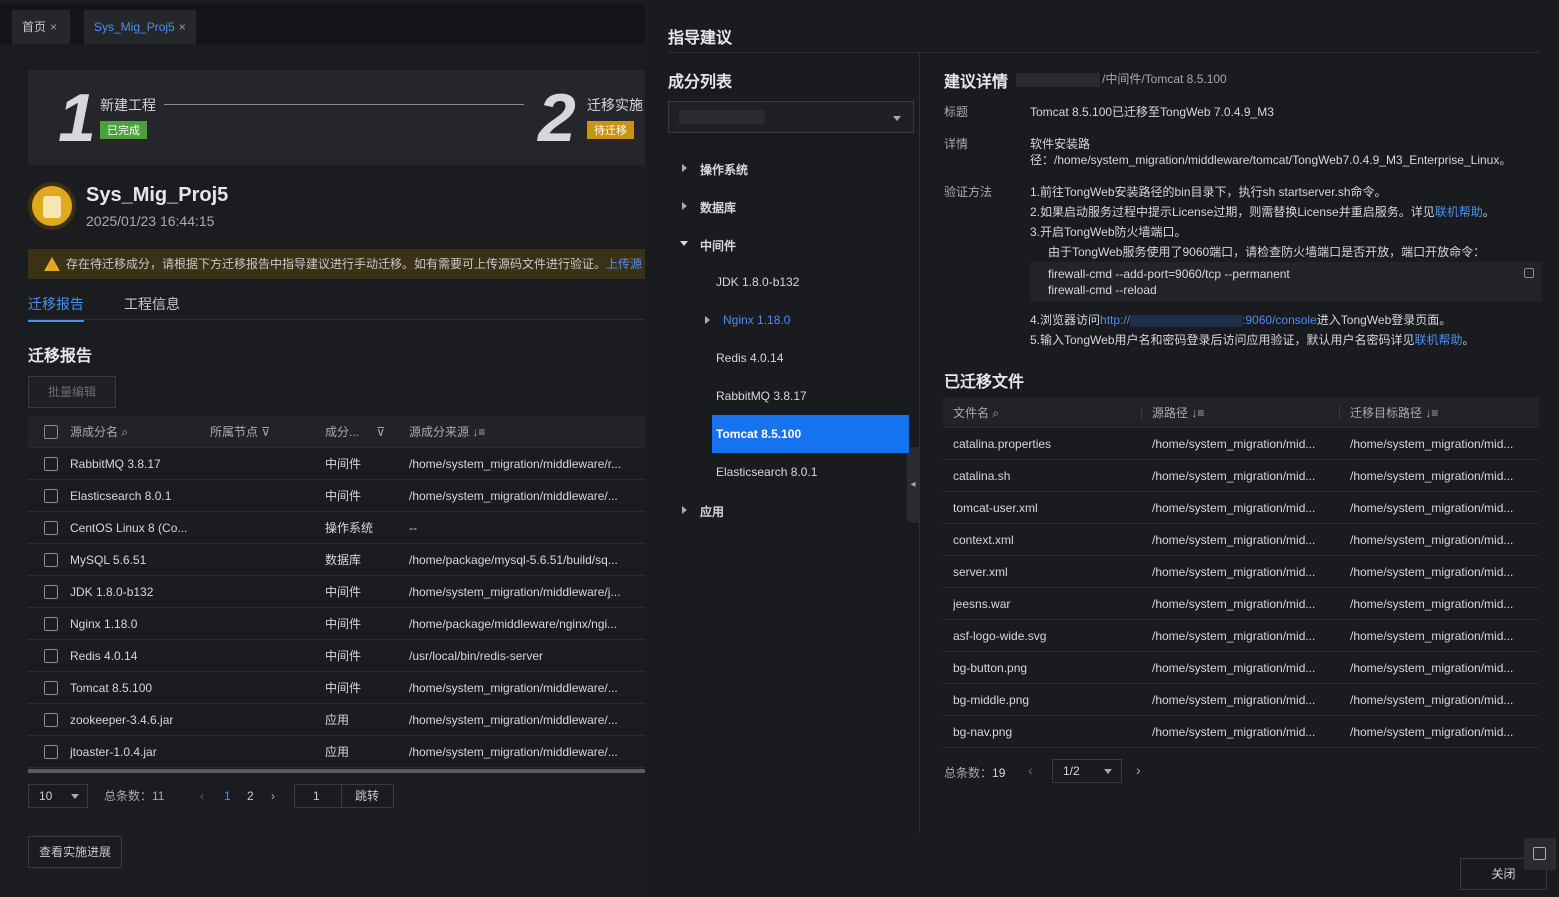 This screenshot has height=897, width=1559. What do you see at coordinates (718, 207) in the screenshot?
I see `tree-database: 数据库` at bounding box center [718, 207].